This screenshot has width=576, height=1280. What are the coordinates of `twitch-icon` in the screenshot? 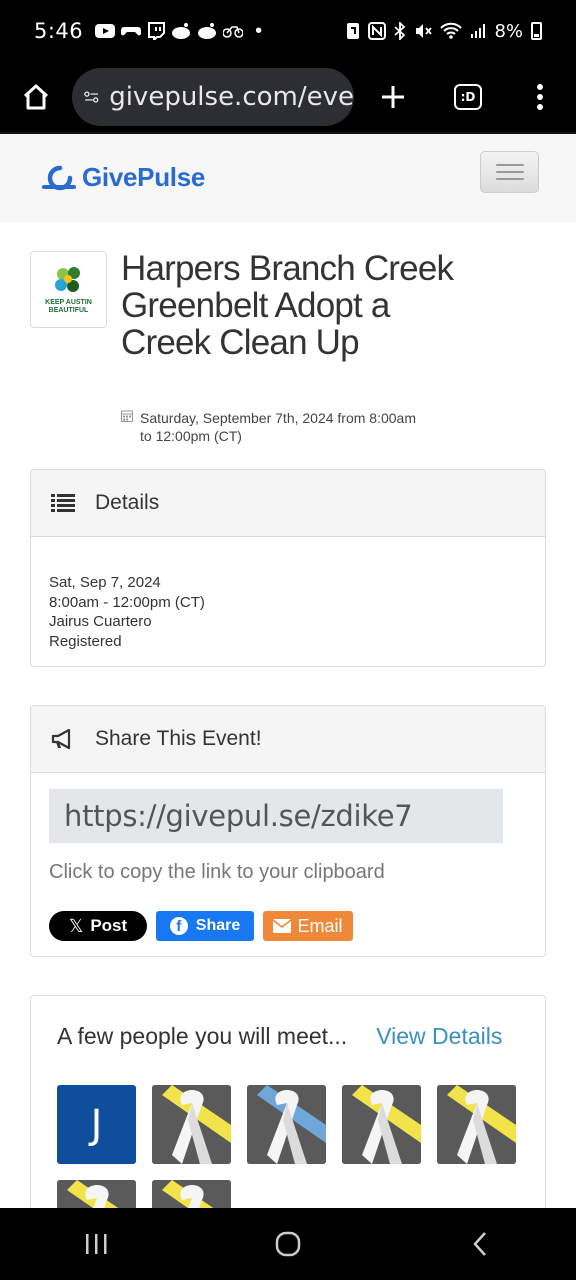 It's located at (157, 31).